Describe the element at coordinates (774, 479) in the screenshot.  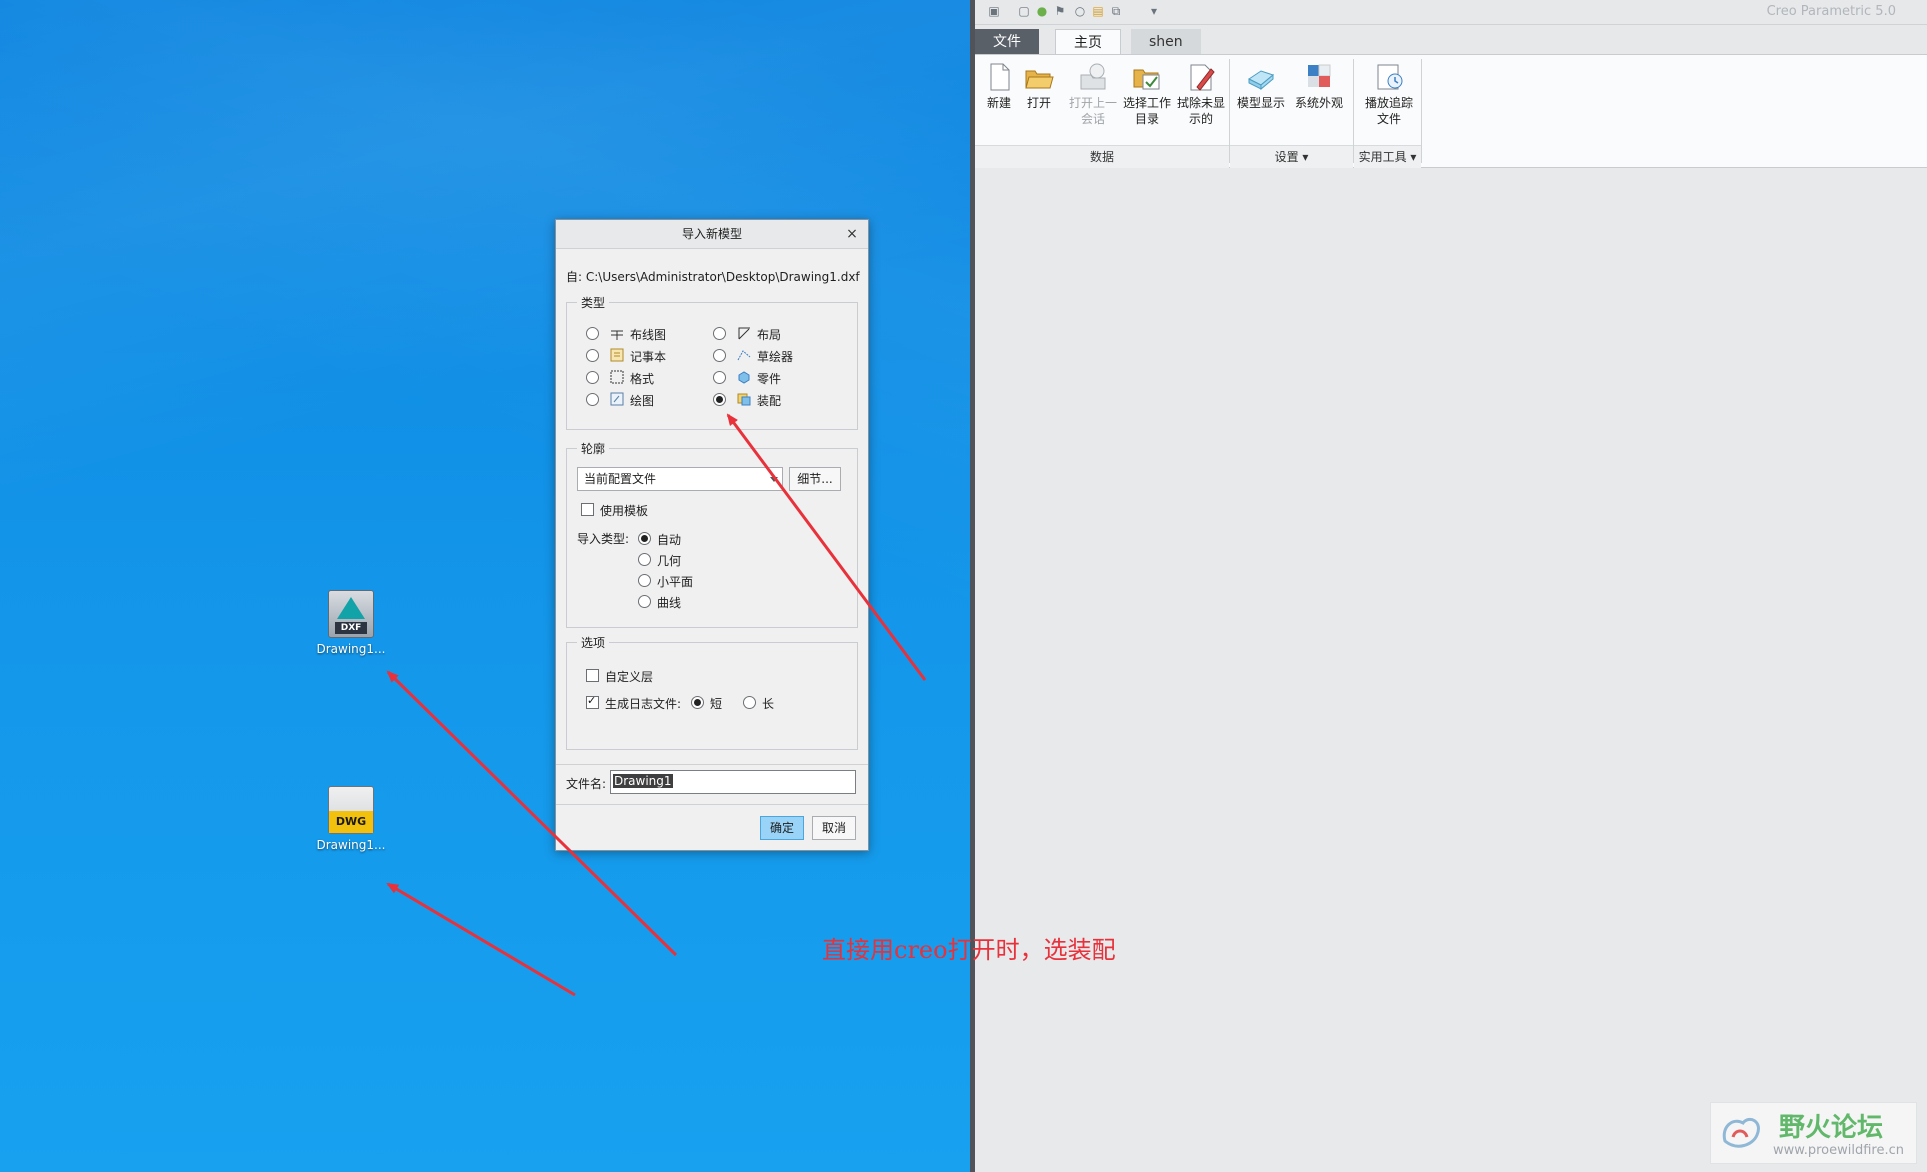
I see `chevron-down-icon` at that location.